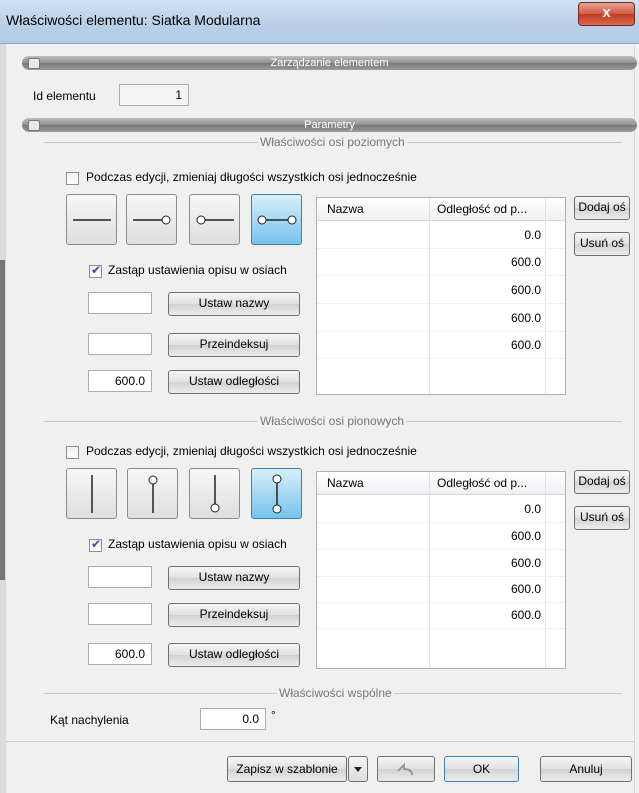 The height and width of the screenshot is (793, 639). Describe the element at coordinates (89, 720) in the screenshot. I see `angle-label: Kąt nachylenia` at that location.